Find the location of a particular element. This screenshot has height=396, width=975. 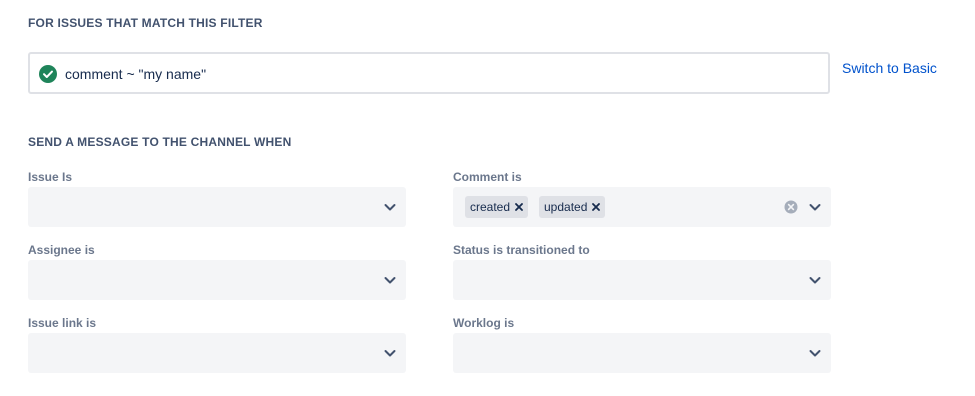

assignee-is-select is located at coordinates (217, 280).